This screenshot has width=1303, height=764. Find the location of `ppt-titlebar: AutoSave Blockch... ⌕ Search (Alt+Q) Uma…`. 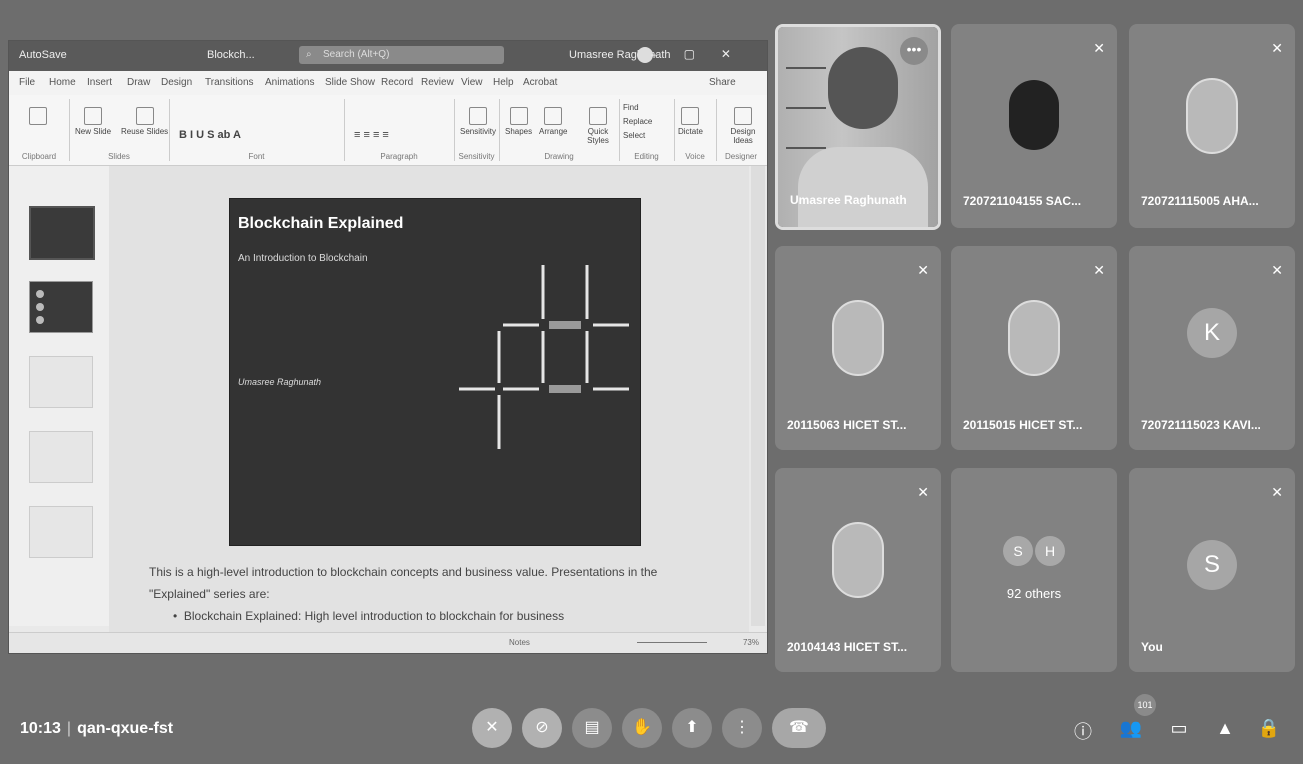

ppt-titlebar: AutoSave Blockch... ⌕ Search (Alt+Q) Uma… is located at coordinates (388, 56).